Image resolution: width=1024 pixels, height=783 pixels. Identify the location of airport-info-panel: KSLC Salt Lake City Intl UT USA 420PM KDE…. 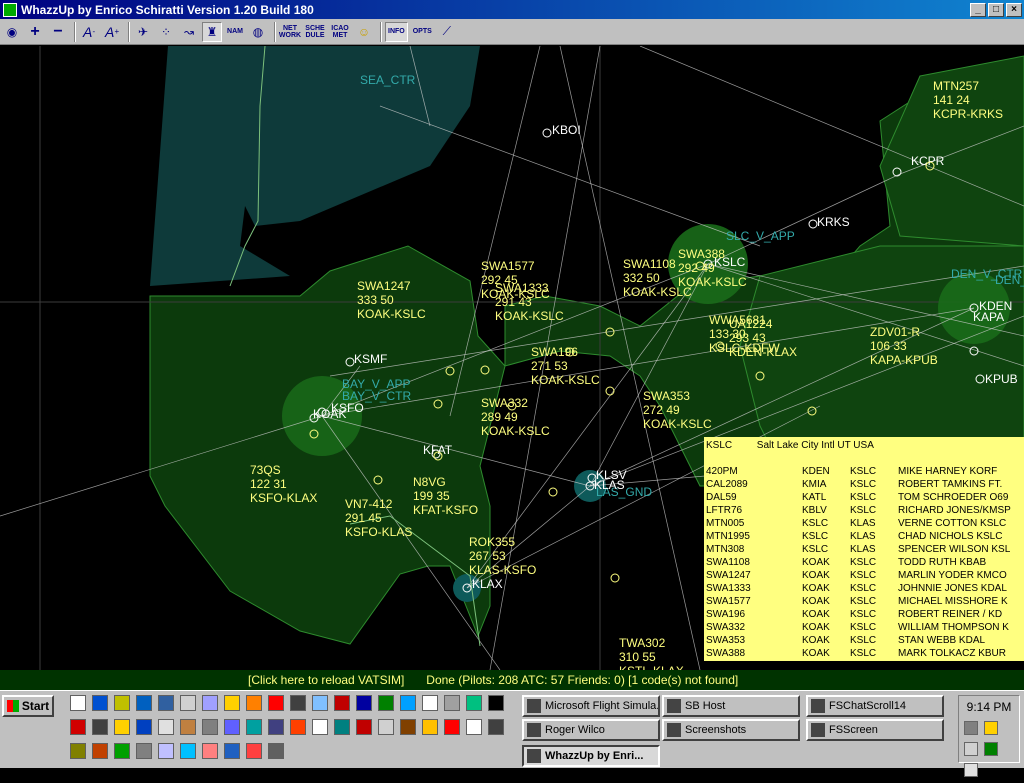
(864, 549).